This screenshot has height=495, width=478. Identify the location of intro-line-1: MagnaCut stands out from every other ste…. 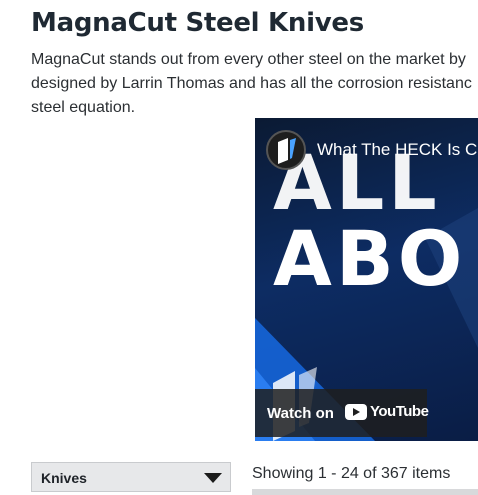
(248, 59).